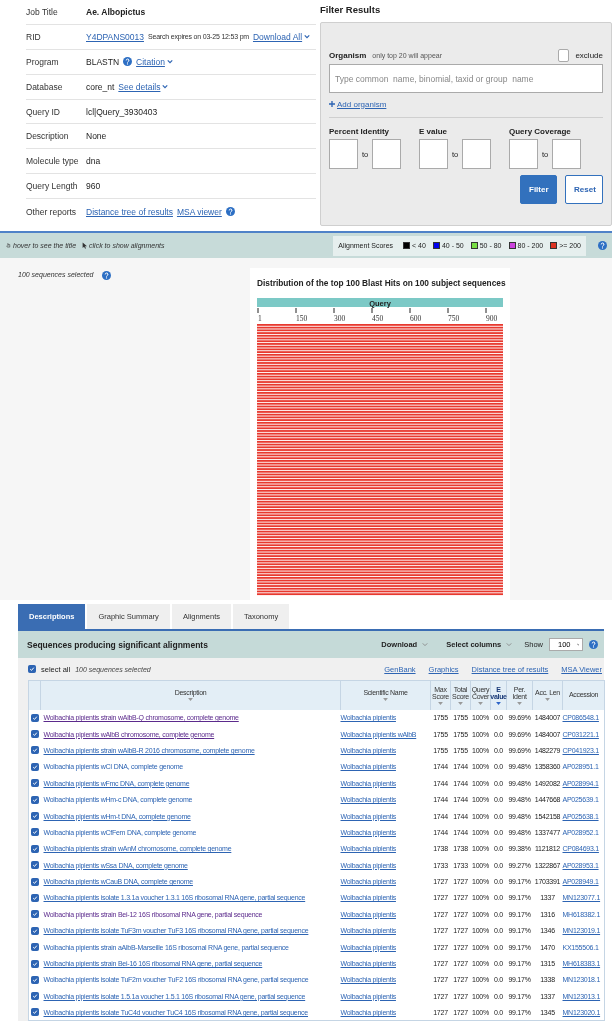 This screenshot has height=1025, width=612. What do you see at coordinates (115, 36) in the screenshot?
I see `link: Y4DPANS0013` at bounding box center [115, 36].